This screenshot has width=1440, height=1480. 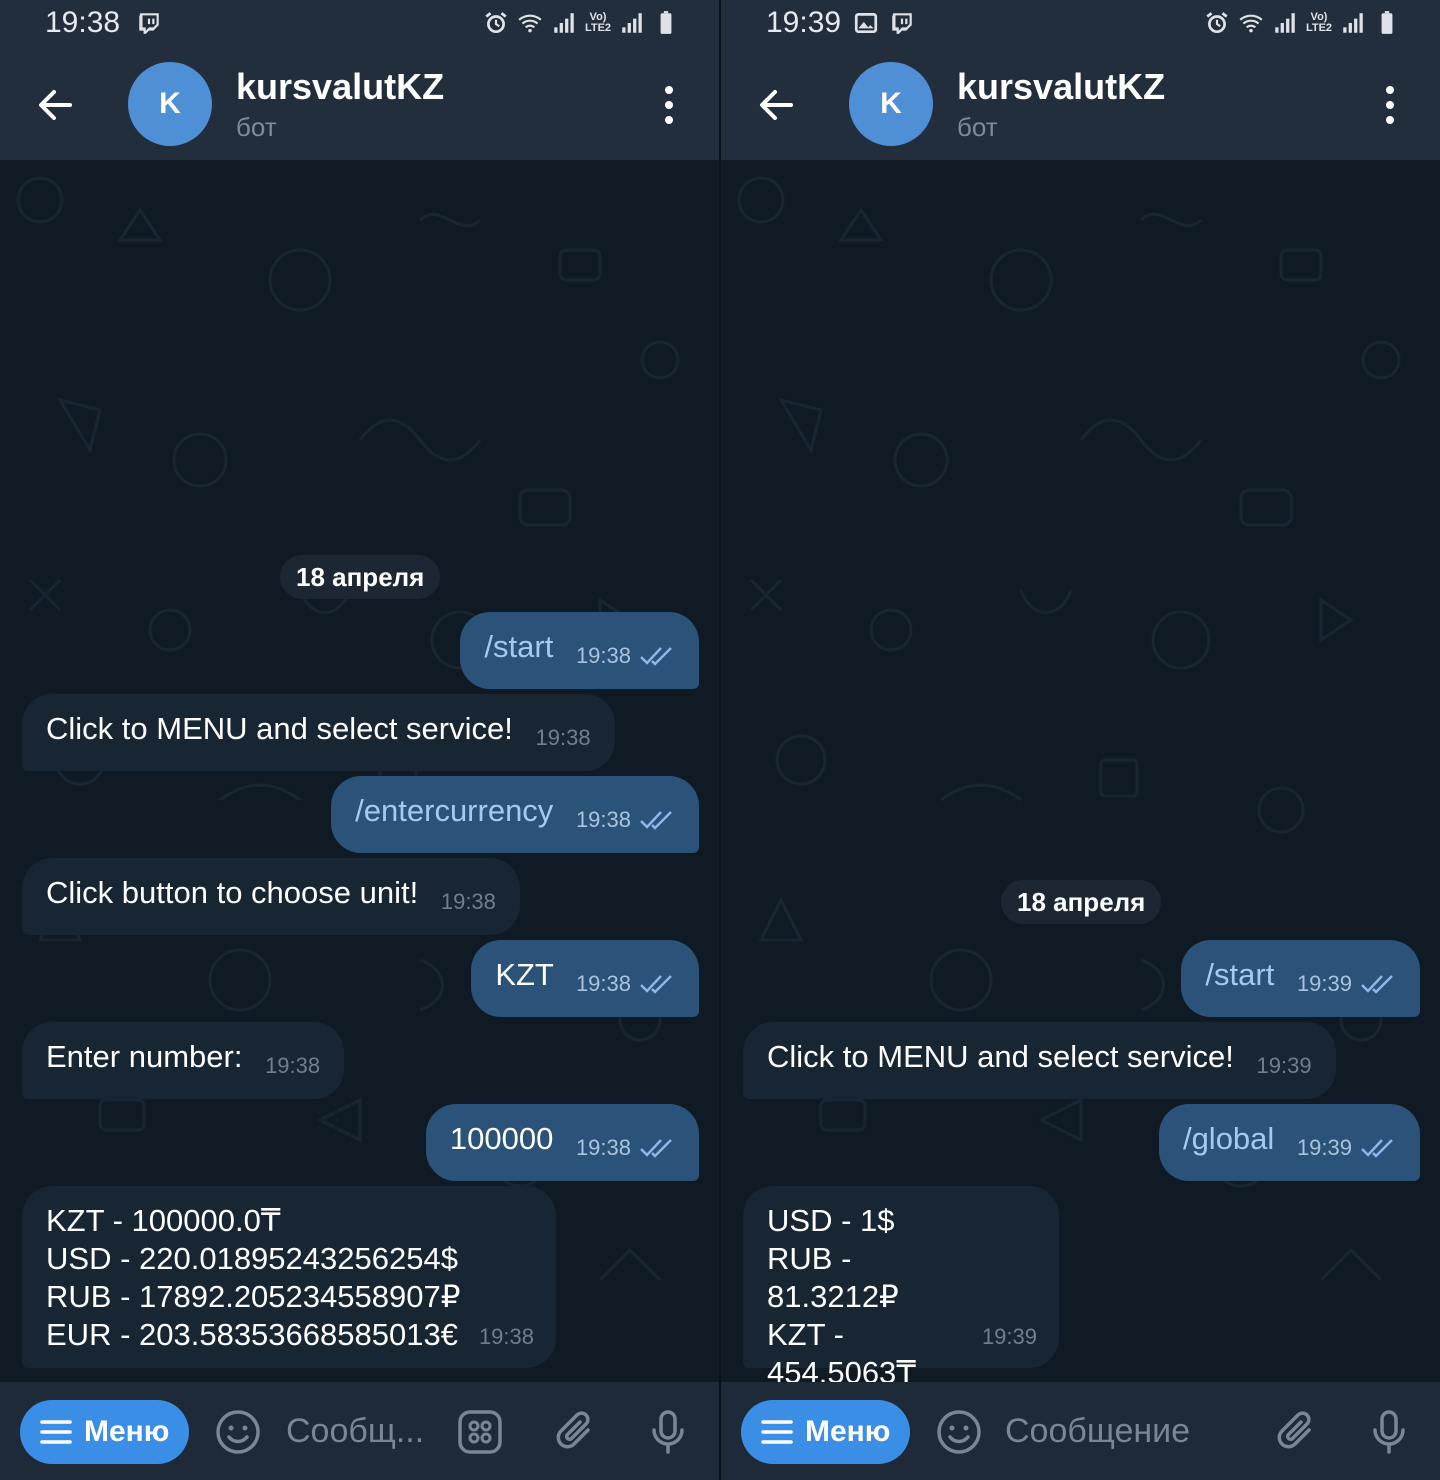 What do you see at coordinates (1240, 974) in the screenshot?
I see `message-text: /start` at bounding box center [1240, 974].